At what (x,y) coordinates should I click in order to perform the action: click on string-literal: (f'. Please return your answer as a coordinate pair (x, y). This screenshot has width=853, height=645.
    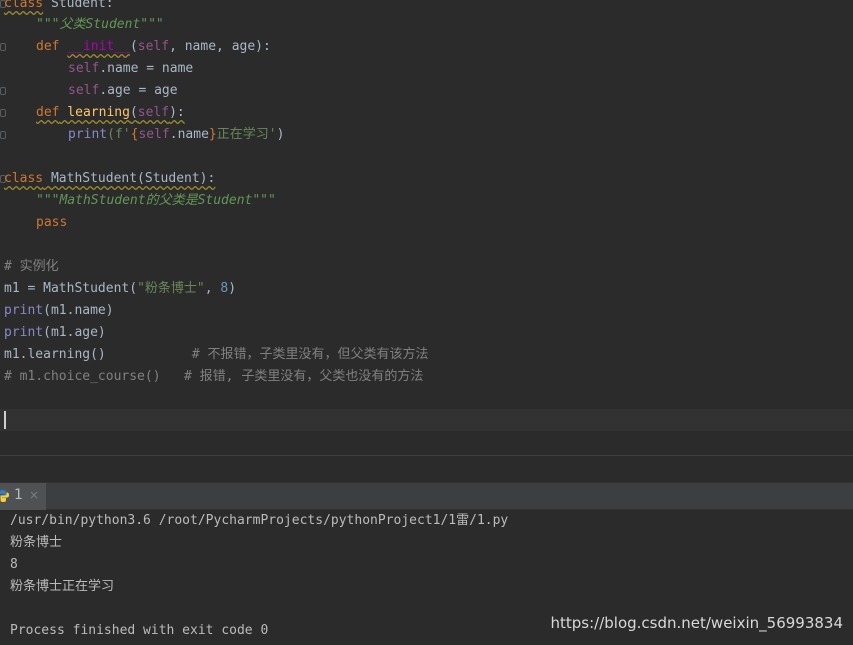
    Looking at the image, I should click on (119, 134).